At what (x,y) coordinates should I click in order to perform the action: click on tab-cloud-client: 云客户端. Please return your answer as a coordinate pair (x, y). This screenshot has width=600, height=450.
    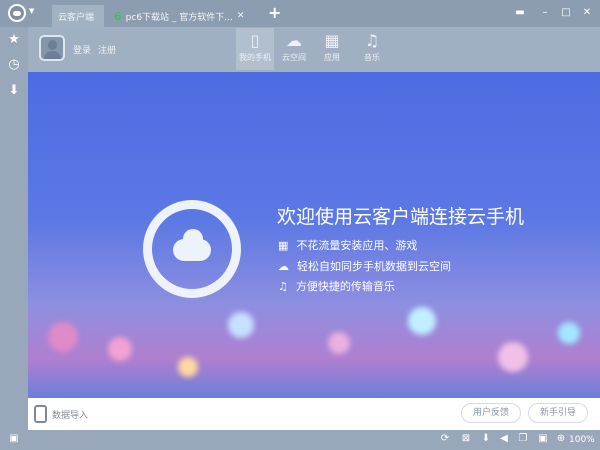
    Looking at the image, I should click on (78, 16).